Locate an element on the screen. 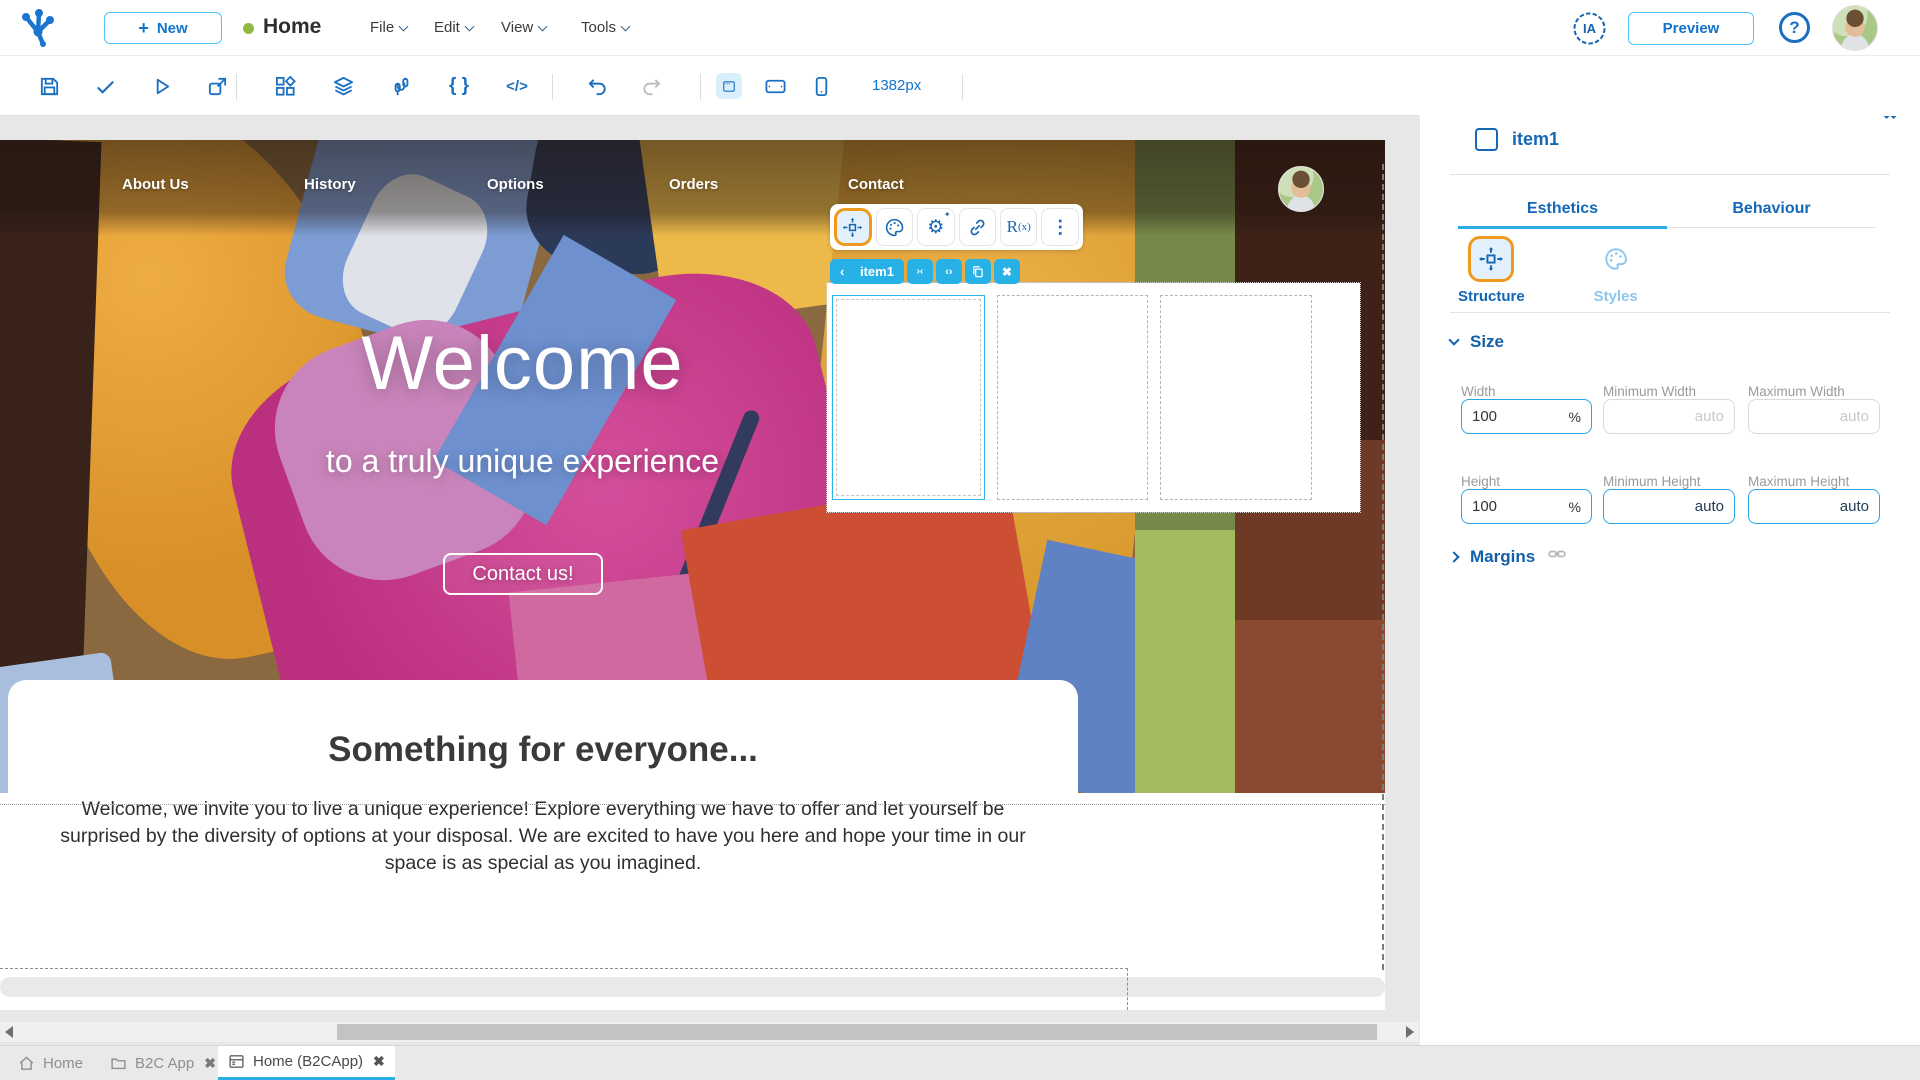 This screenshot has width=1920, height=1080. scrollbar-thumb is located at coordinates (857, 1032).